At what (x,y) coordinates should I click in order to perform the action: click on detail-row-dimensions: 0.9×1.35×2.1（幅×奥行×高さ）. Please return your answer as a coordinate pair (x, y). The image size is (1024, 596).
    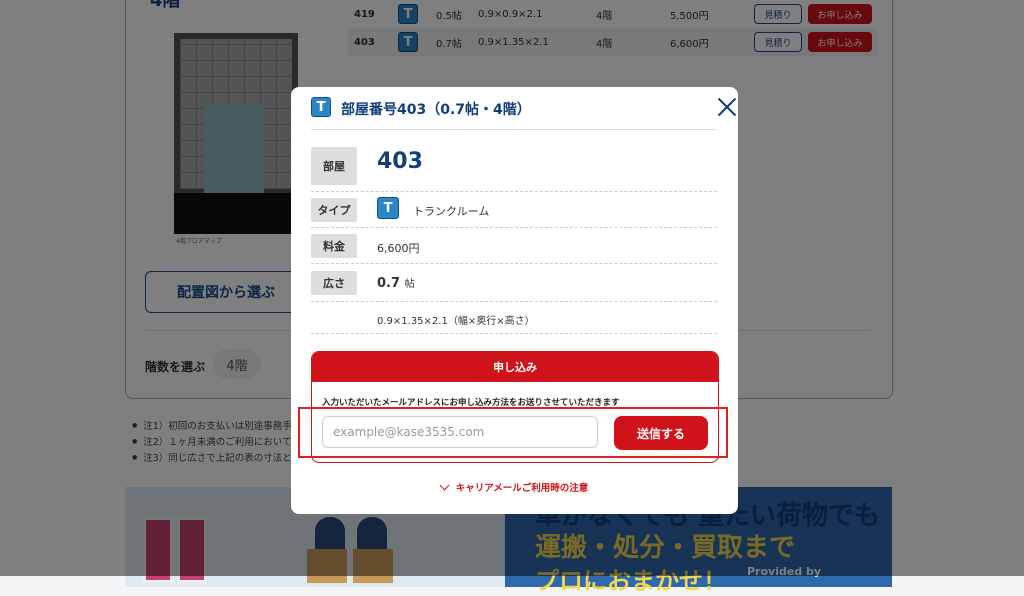
    Looking at the image, I should click on (514, 318).